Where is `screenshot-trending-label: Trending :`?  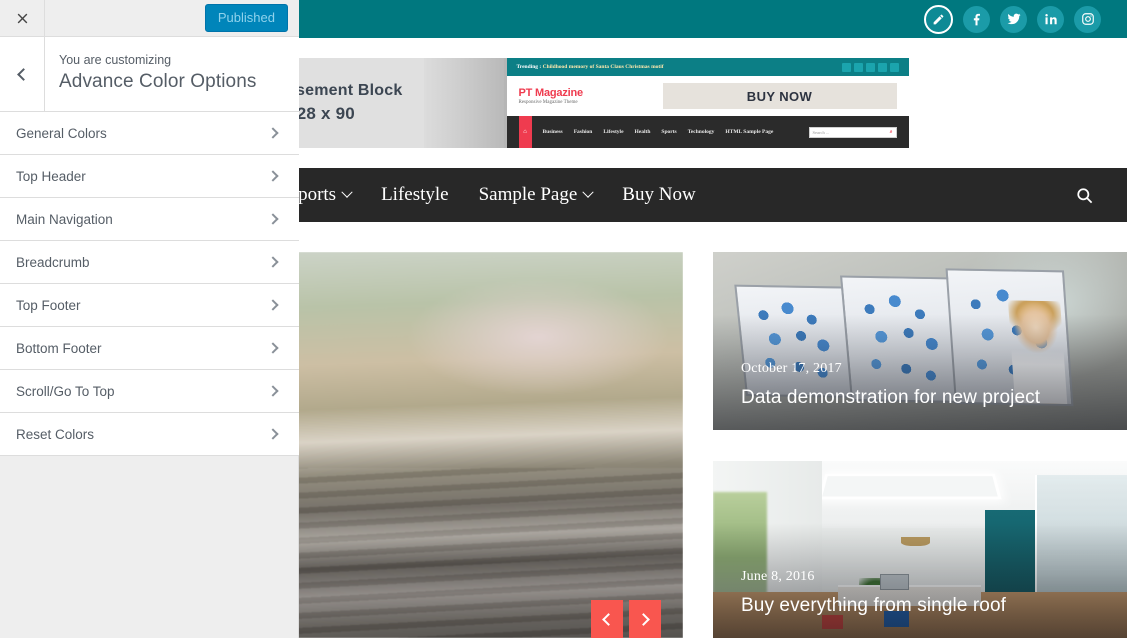
screenshot-trending-label: Trending : is located at coordinates (529, 67).